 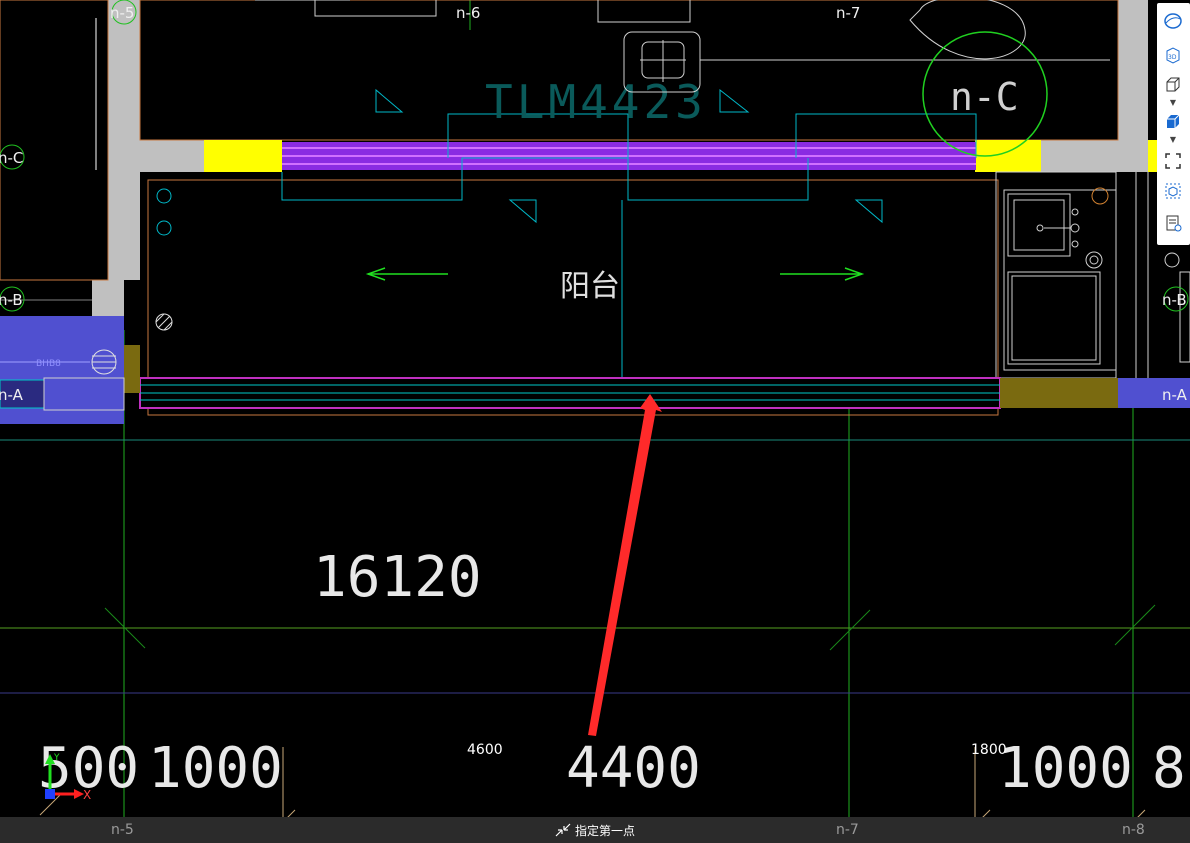 What do you see at coordinates (1169, 768) in the screenshot?
I see `dim-5: 8` at bounding box center [1169, 768].